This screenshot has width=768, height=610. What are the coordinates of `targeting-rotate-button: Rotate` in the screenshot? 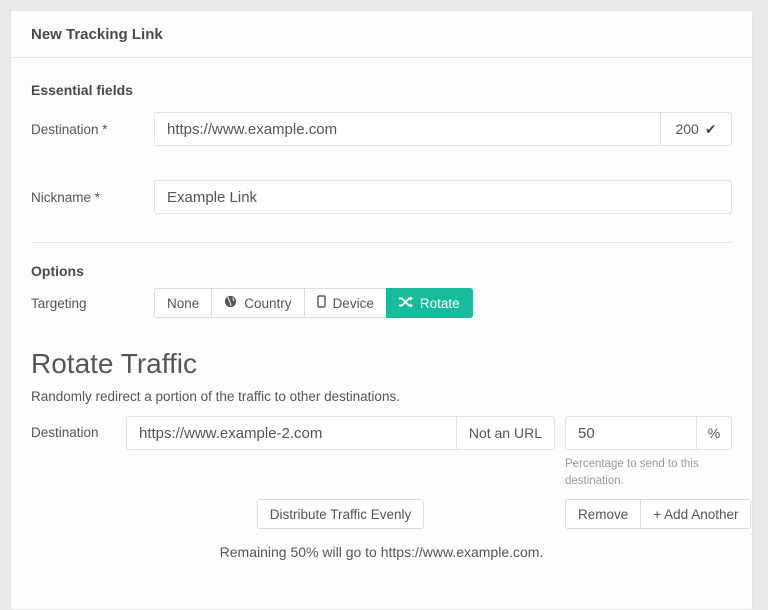 It's located at (429, 303).